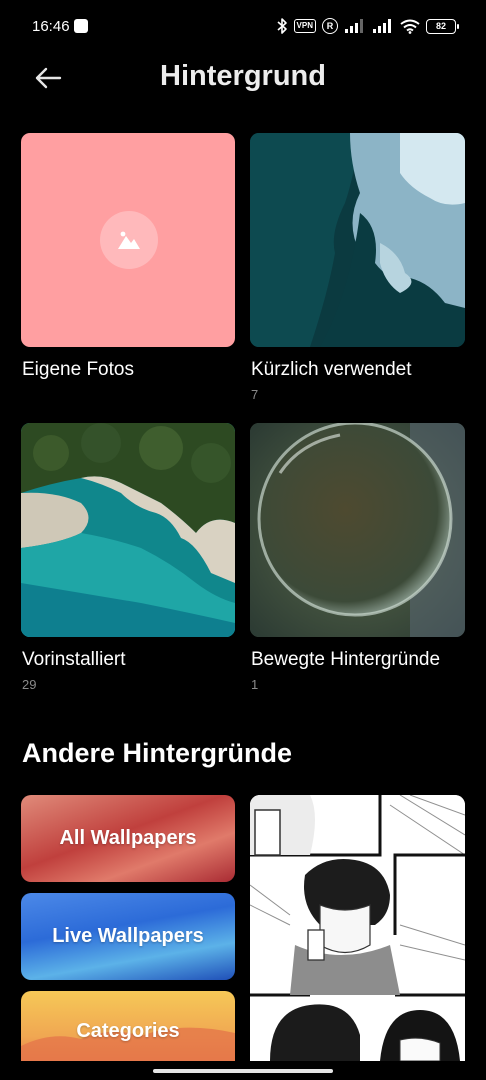 The width and height of the screenshot is (486, 1080). Describe the element at coordinates (243, 27) in the screenshot. I see `status-bar: 16:46 VPN R 82` at that location.